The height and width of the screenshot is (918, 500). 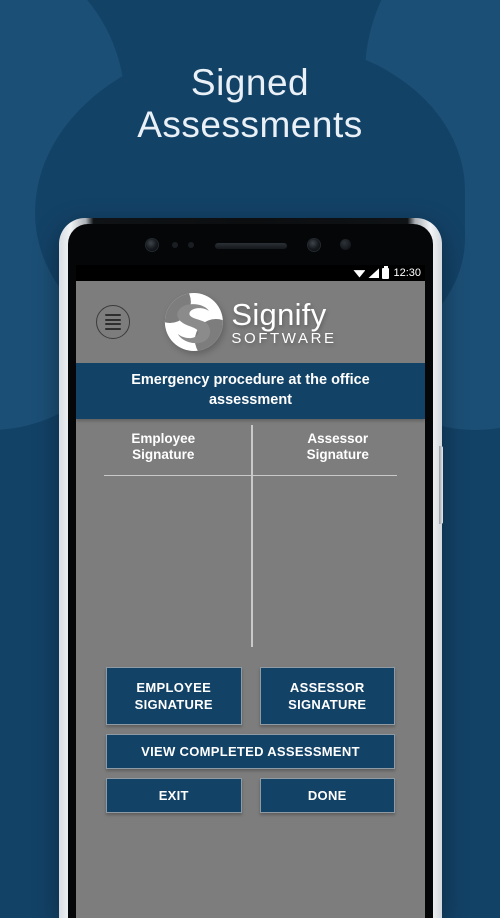 What do you see at coordinates (327, 687) in the screenshot?
I see `assessor-signature-button-line-1: ASSESSOR` at bounding box center [327, 687].